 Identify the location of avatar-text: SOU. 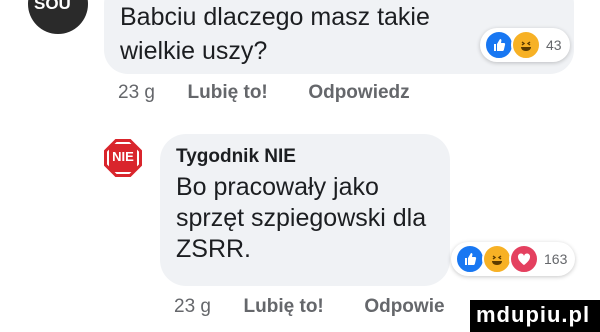
(52, 6).